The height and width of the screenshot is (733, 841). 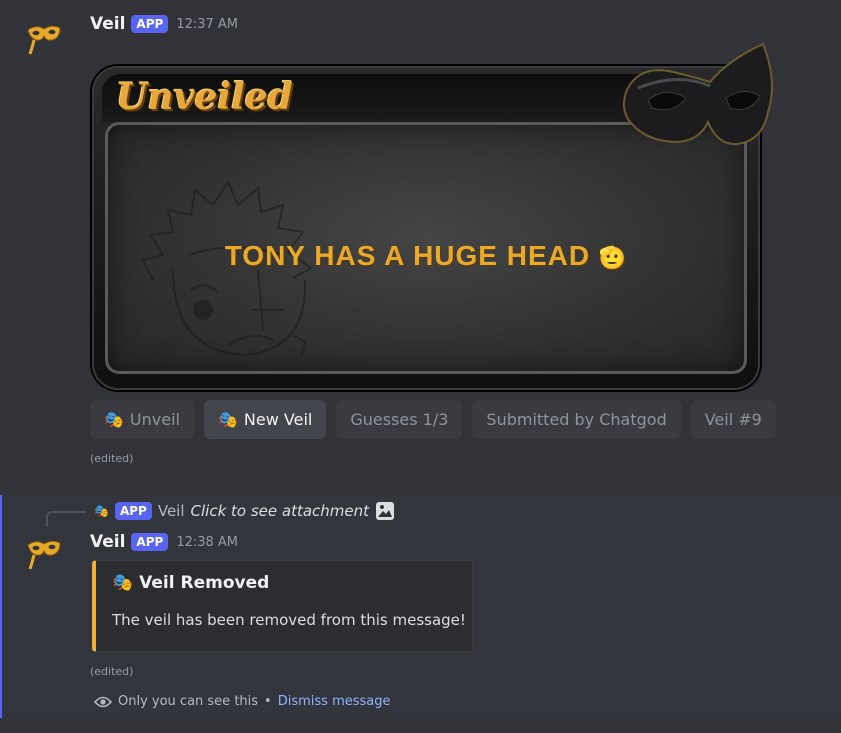 What do you see at coordinates (171, 511) in the screenshot?
I see `reply-author: Veil` at bounding box center [171, 511].